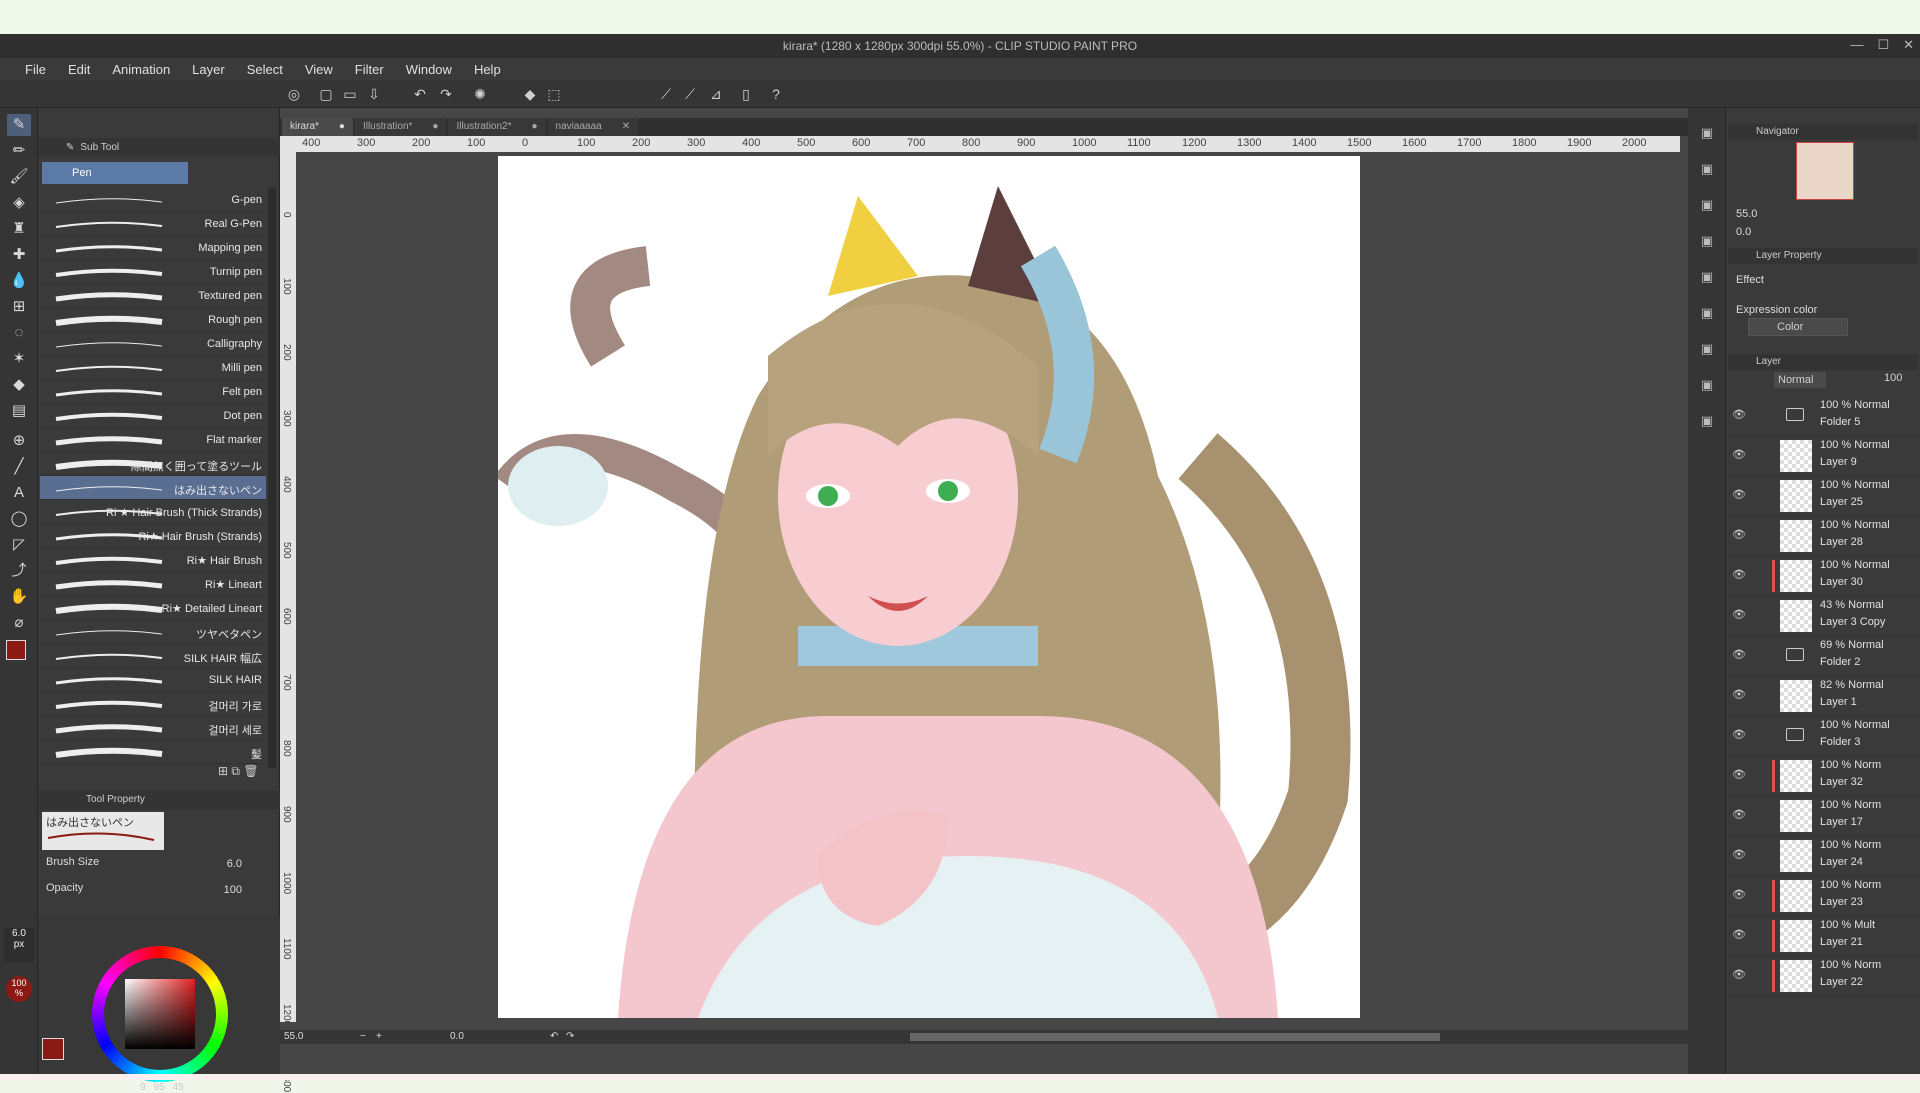 The image size is (1920, 1093). What do you see at coordinates (554, 1036) in the screenshot?
I see `rotate-left-icon: ↶` at bounding box center [554, 1036].